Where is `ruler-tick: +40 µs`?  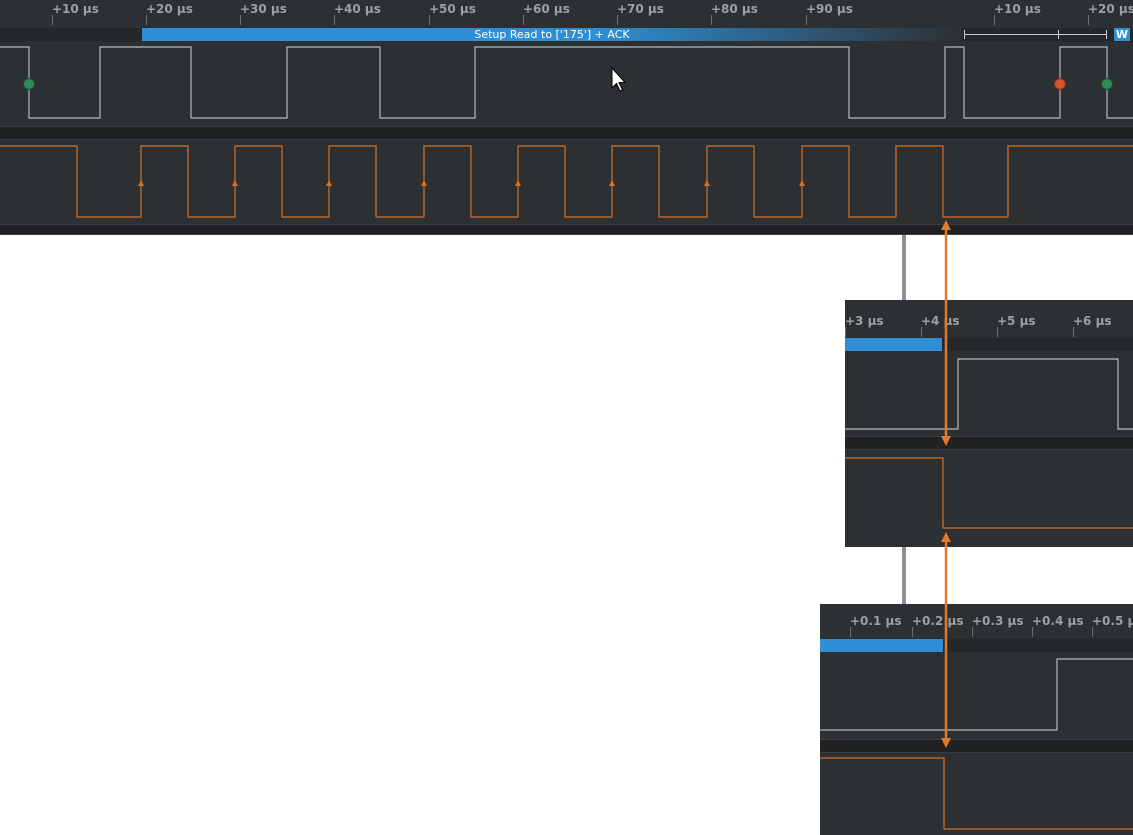 ruler-tick: +40 µs is located at coordinates (357, 13).